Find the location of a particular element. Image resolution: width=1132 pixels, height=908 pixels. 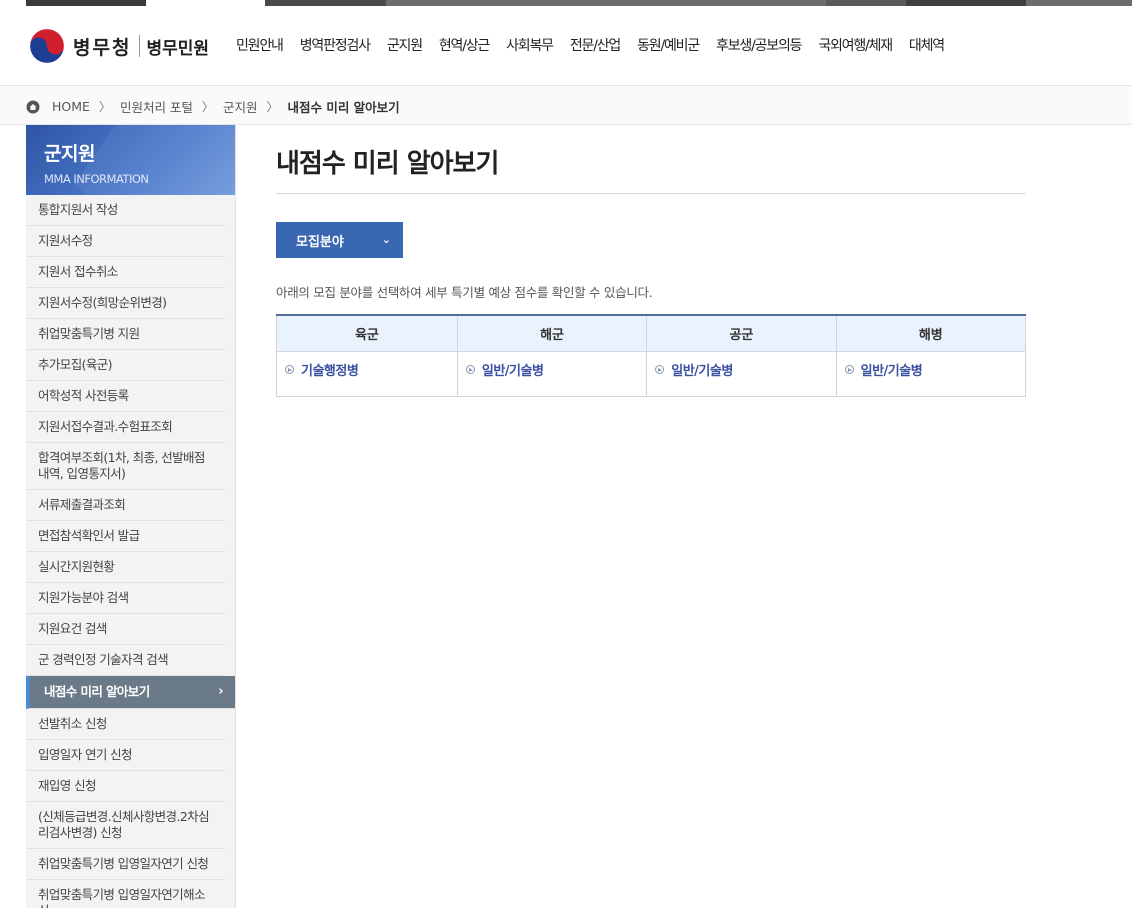

column-header-navy: 해군 is located at coordinates (552, 333).